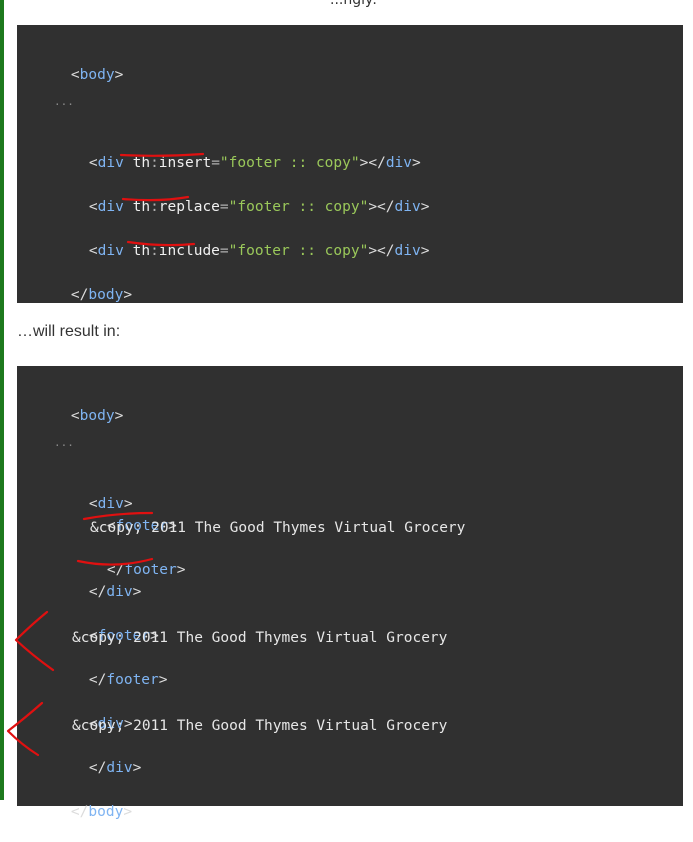 Image resolution: width=693 pixels, height=842 pixels. What do you see at coordinates (353, 4) in the screenshot?
I see `prev-text-fragment: ...ngly:` at bounding box center [353, 4].